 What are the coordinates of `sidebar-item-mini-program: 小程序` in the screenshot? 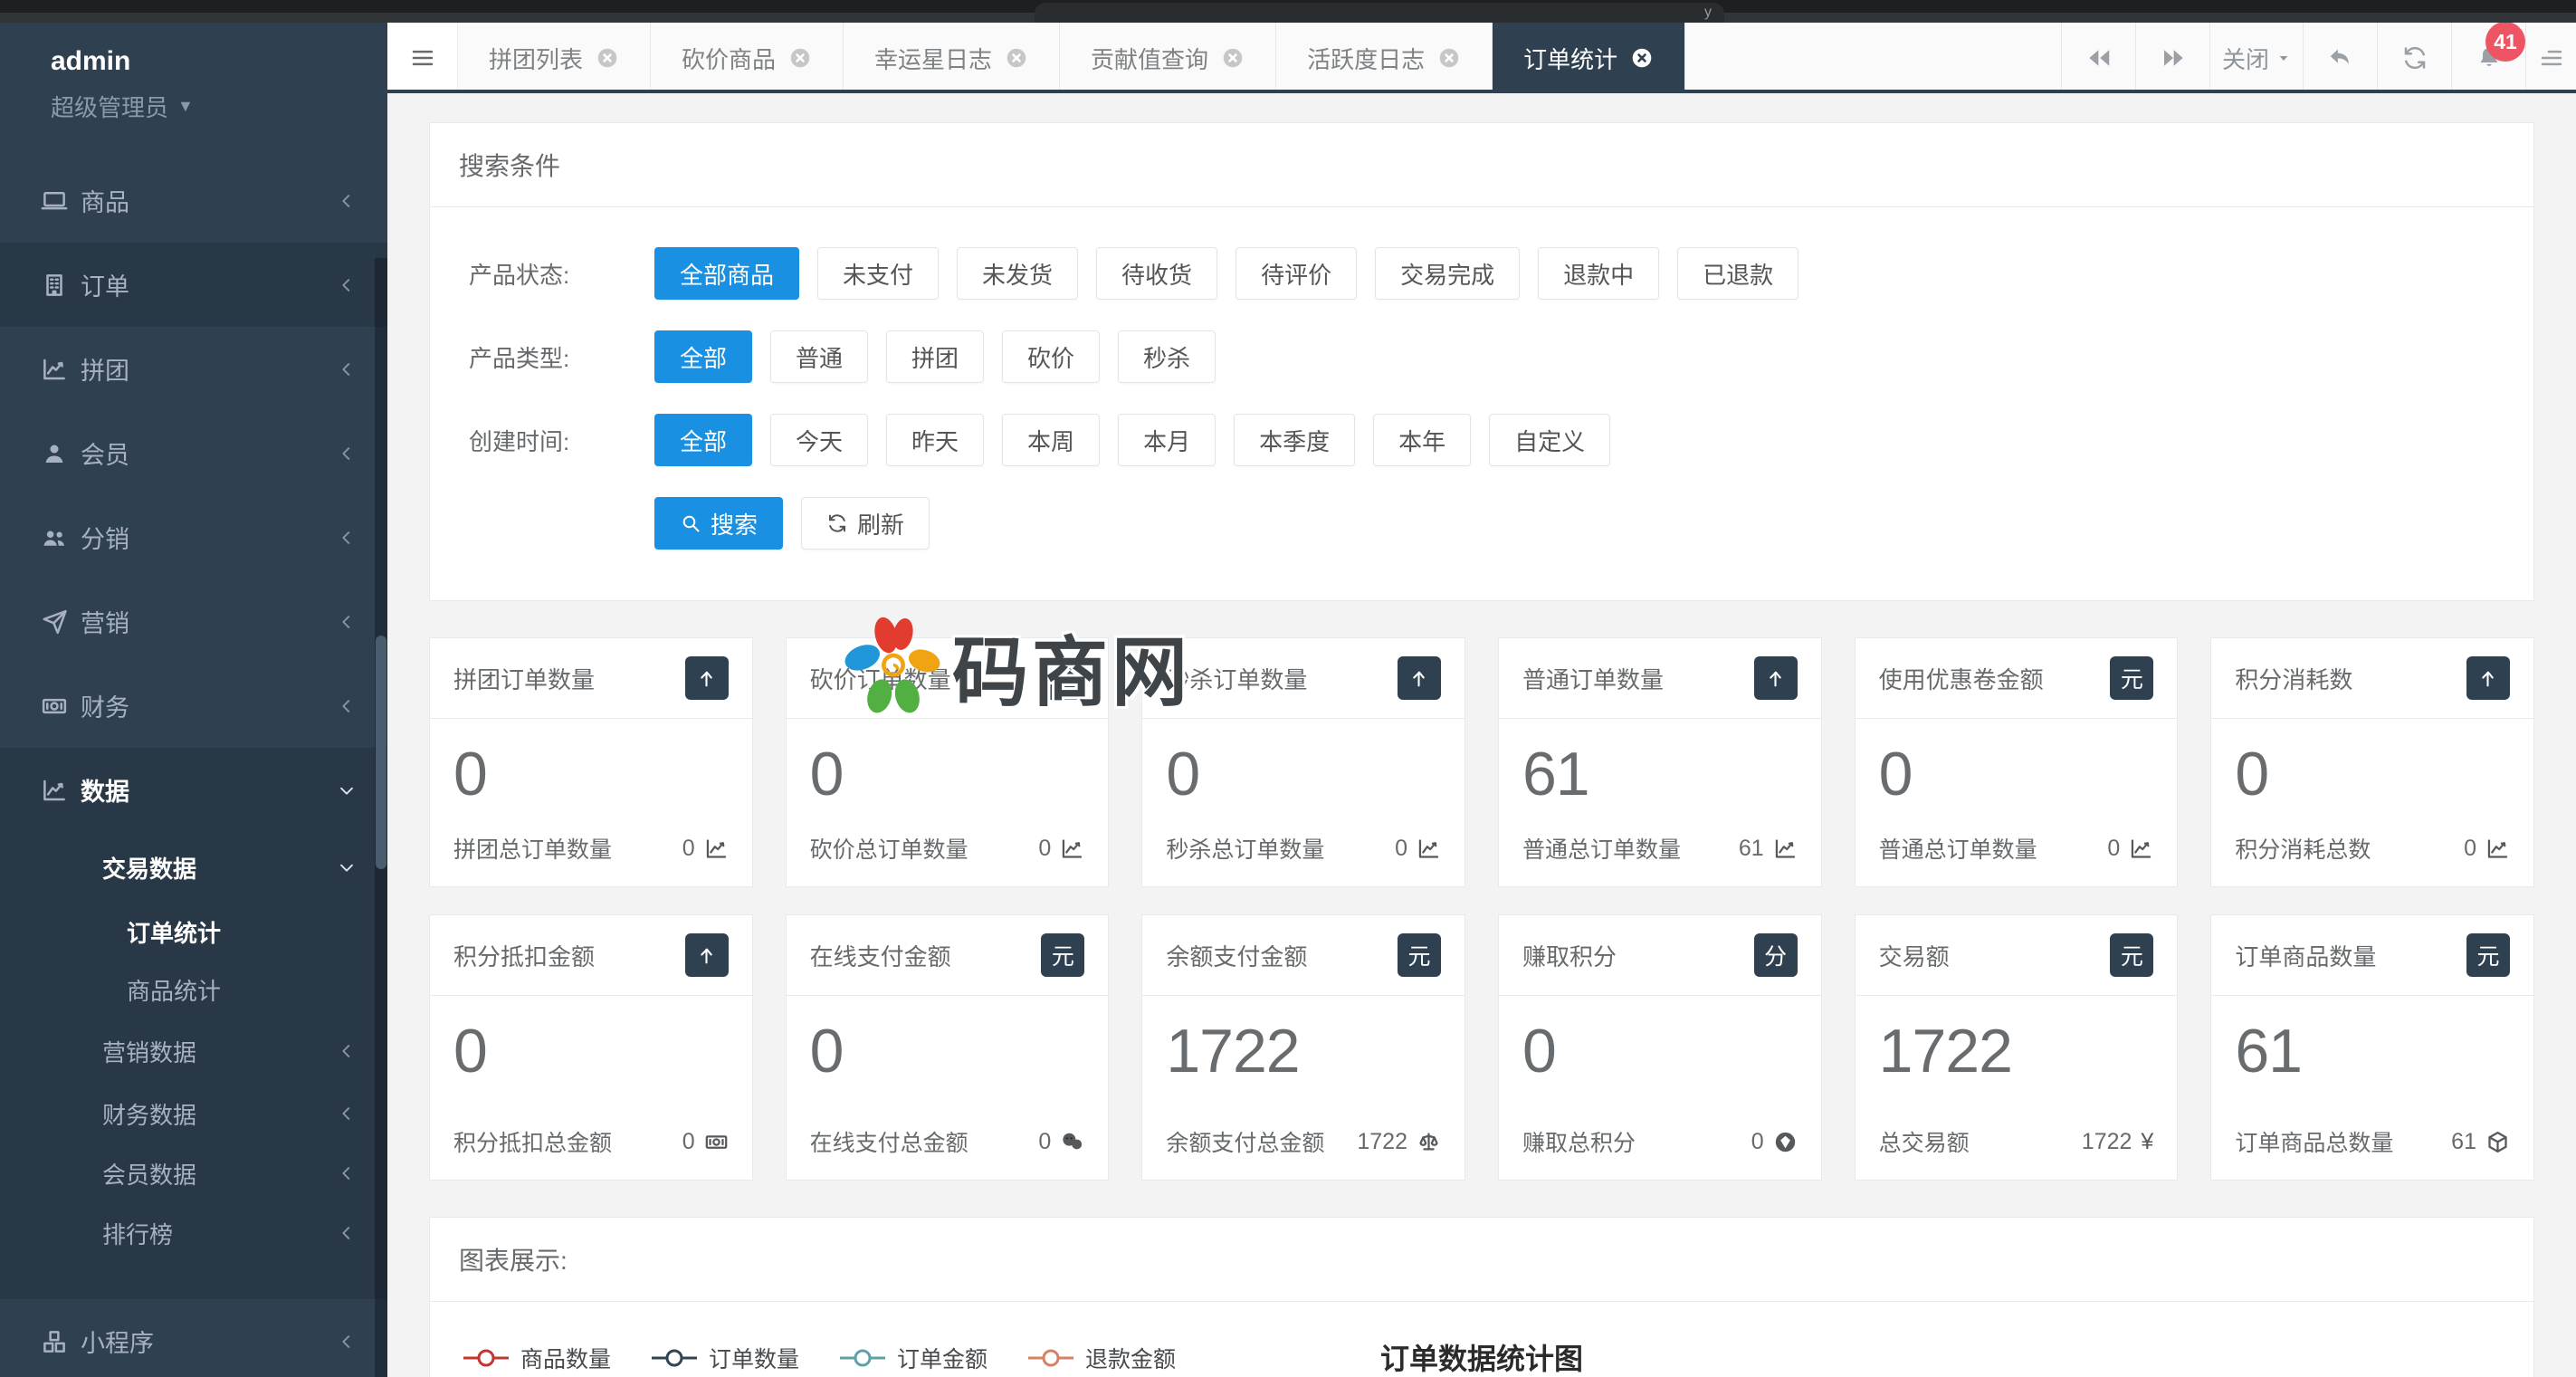 It's located at (193, 1338).